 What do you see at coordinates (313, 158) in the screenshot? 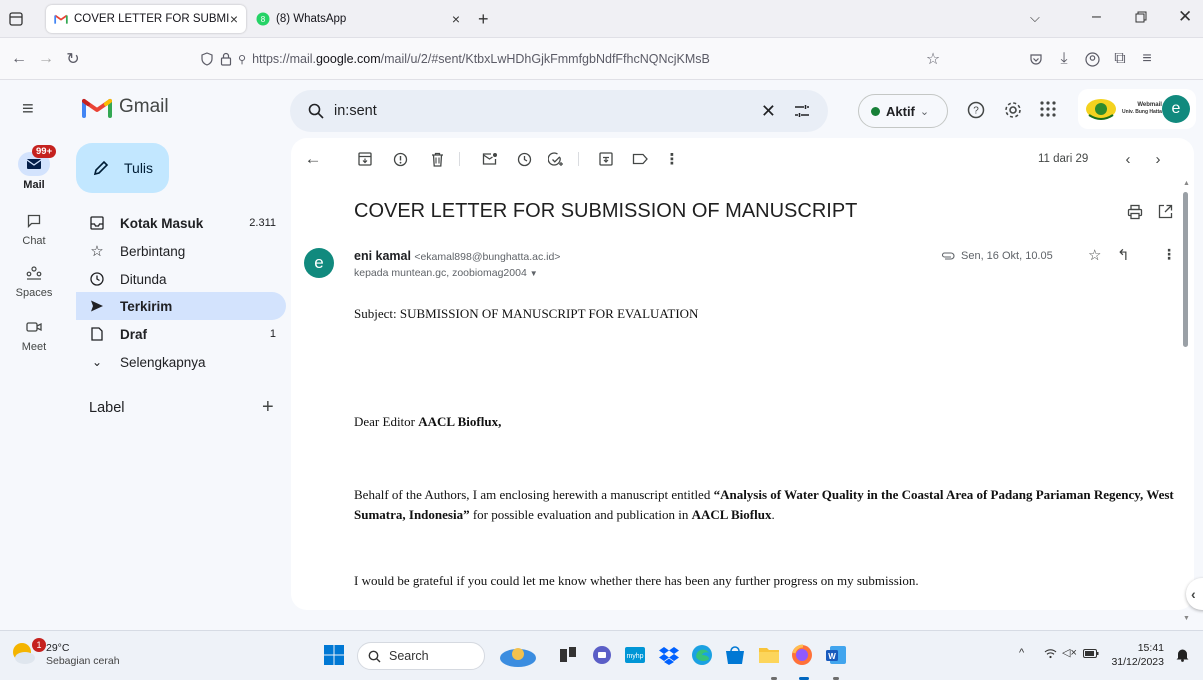
I see `back-to-list-icon: ←` at bounding box center [313, 158].